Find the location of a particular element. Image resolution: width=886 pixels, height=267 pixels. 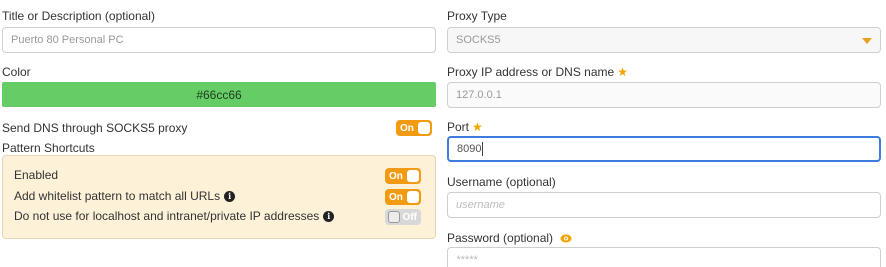

title-label: Title or Description (optional) is located at coordinates (78, 16).